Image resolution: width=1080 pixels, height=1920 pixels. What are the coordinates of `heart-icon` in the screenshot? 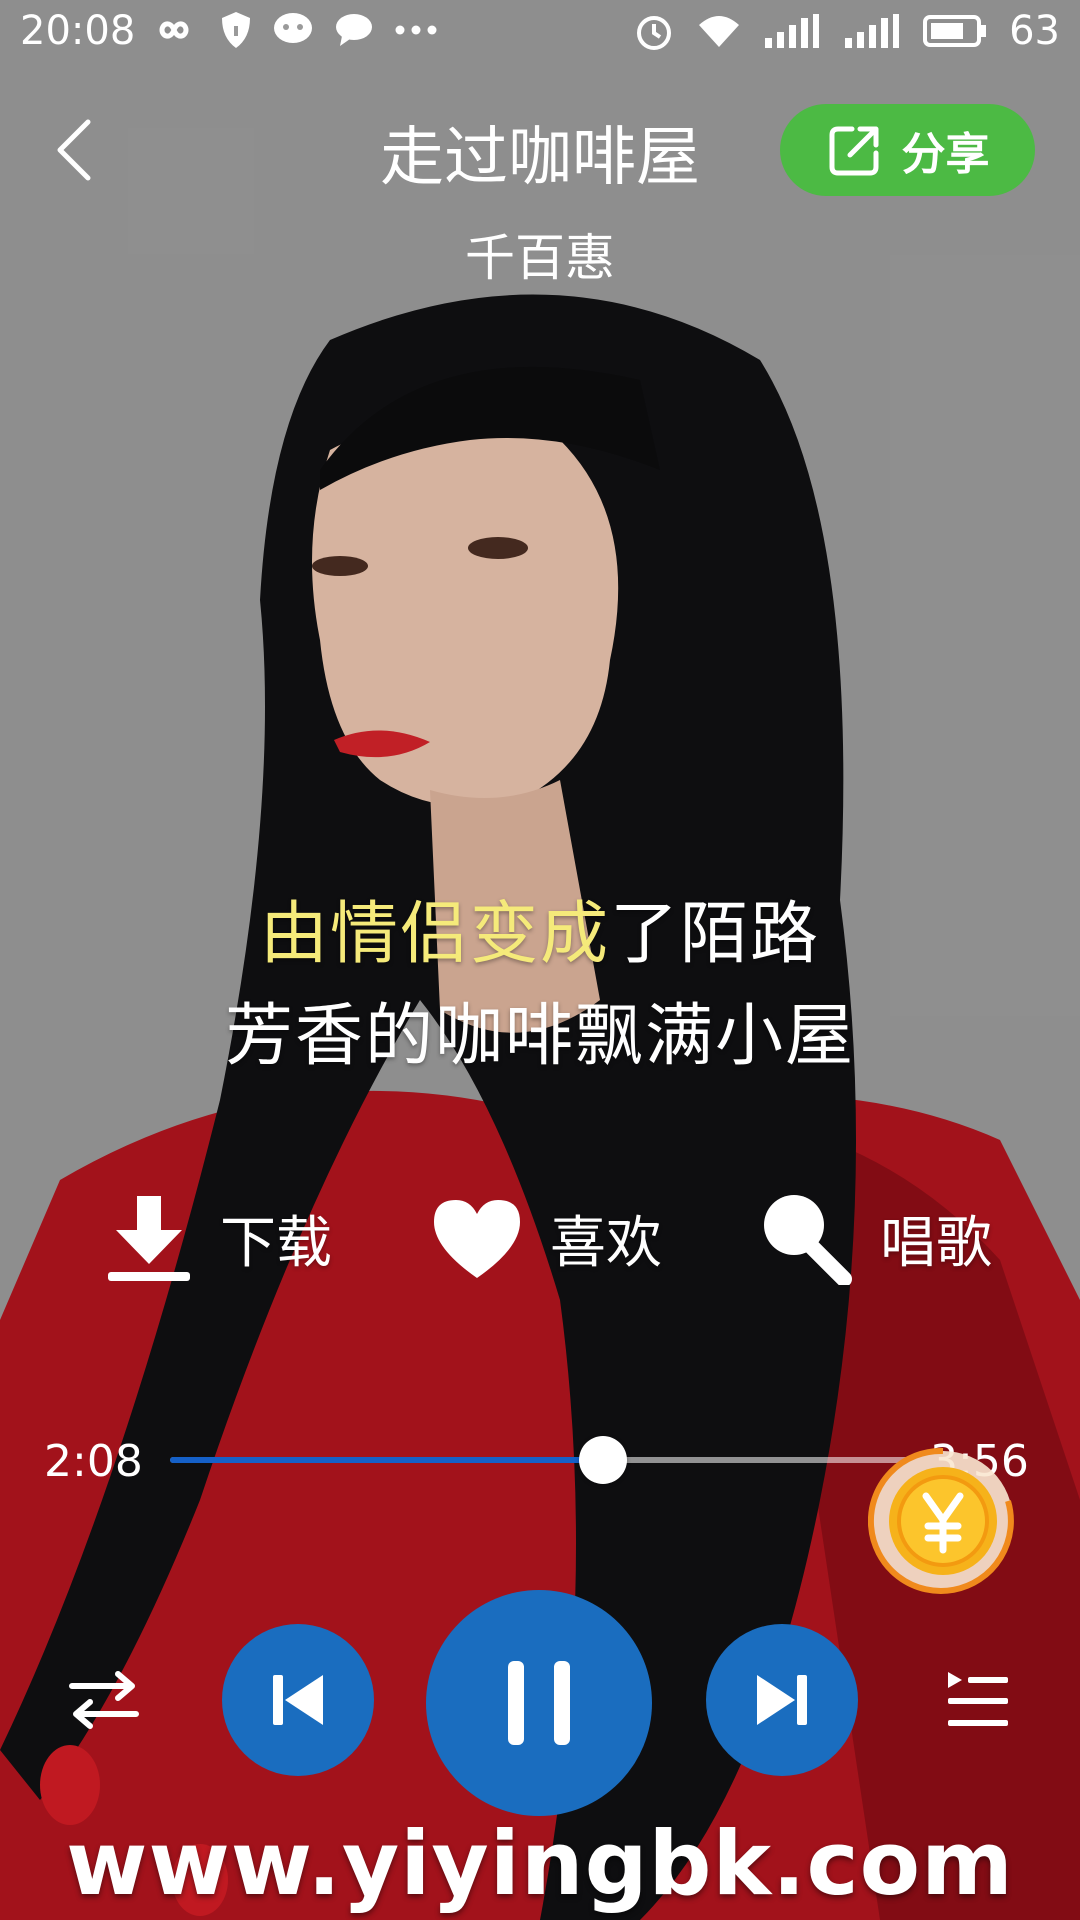 It's located at (477, 1239).